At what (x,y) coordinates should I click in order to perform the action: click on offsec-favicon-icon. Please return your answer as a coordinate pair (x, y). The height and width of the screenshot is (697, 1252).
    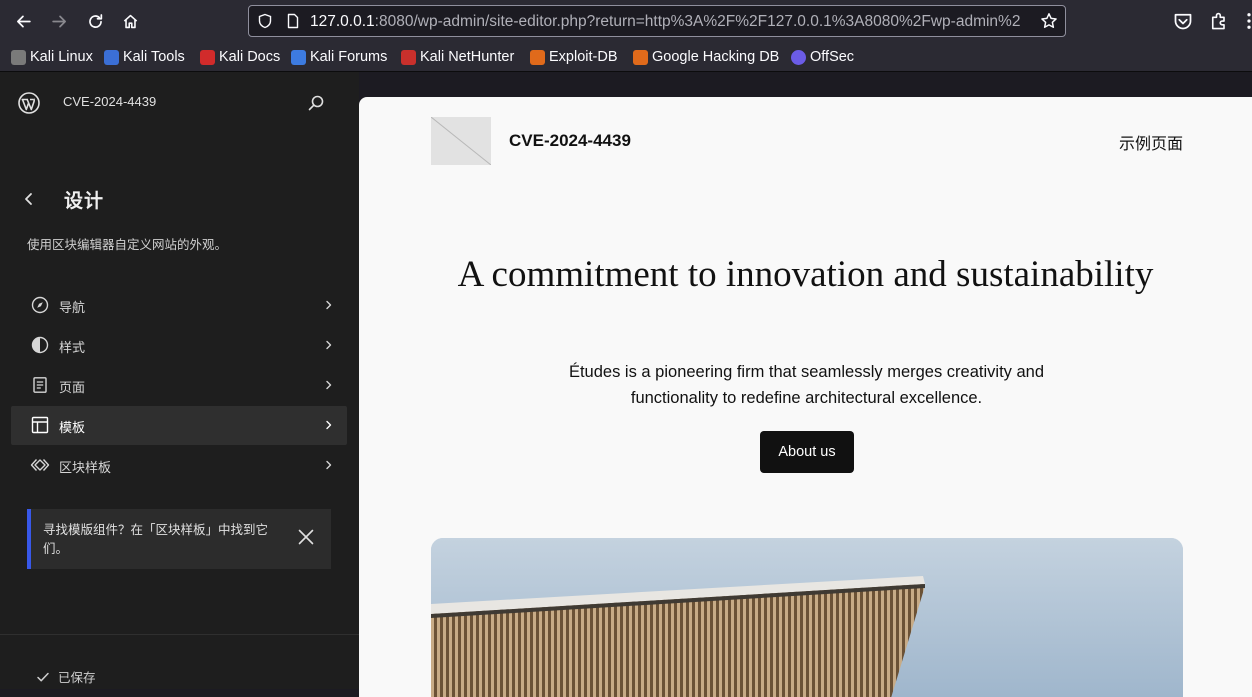
    Looking at the image, I should click on (798, 57).